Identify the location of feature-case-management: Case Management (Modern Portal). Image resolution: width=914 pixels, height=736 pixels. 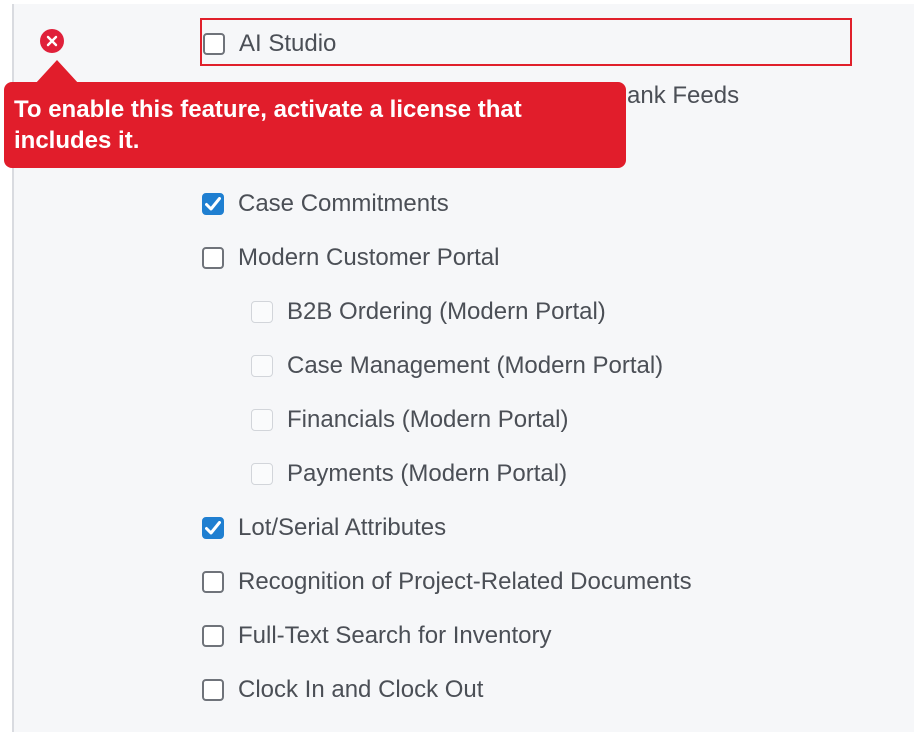
(457, 366).